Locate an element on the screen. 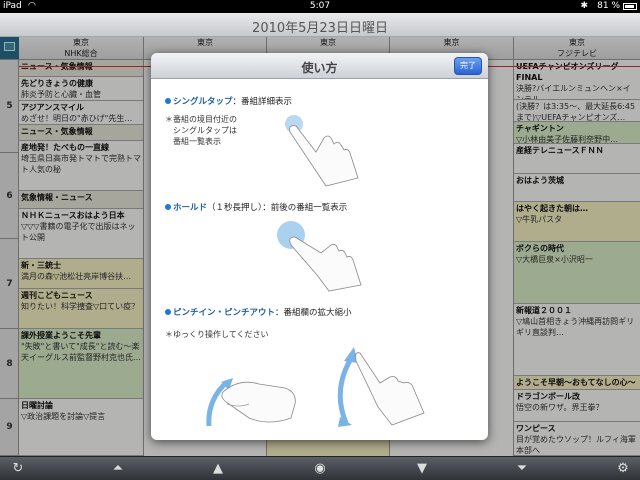 The width and height of the screenshot is (640, 480). down-arrow-icon: ▼ is located at coordinates (422, 469).